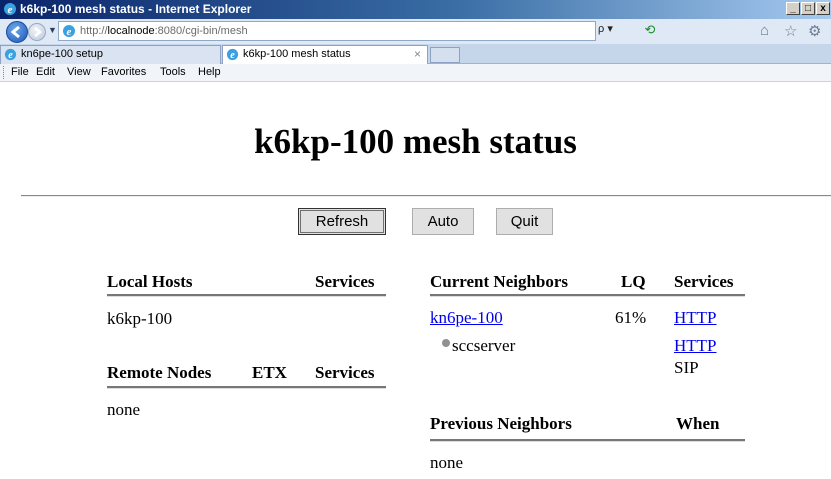  What do you see at coordinates (209, 72) in the screenshot?
I see `menu-help: Help` at bounding box center [209, 72].